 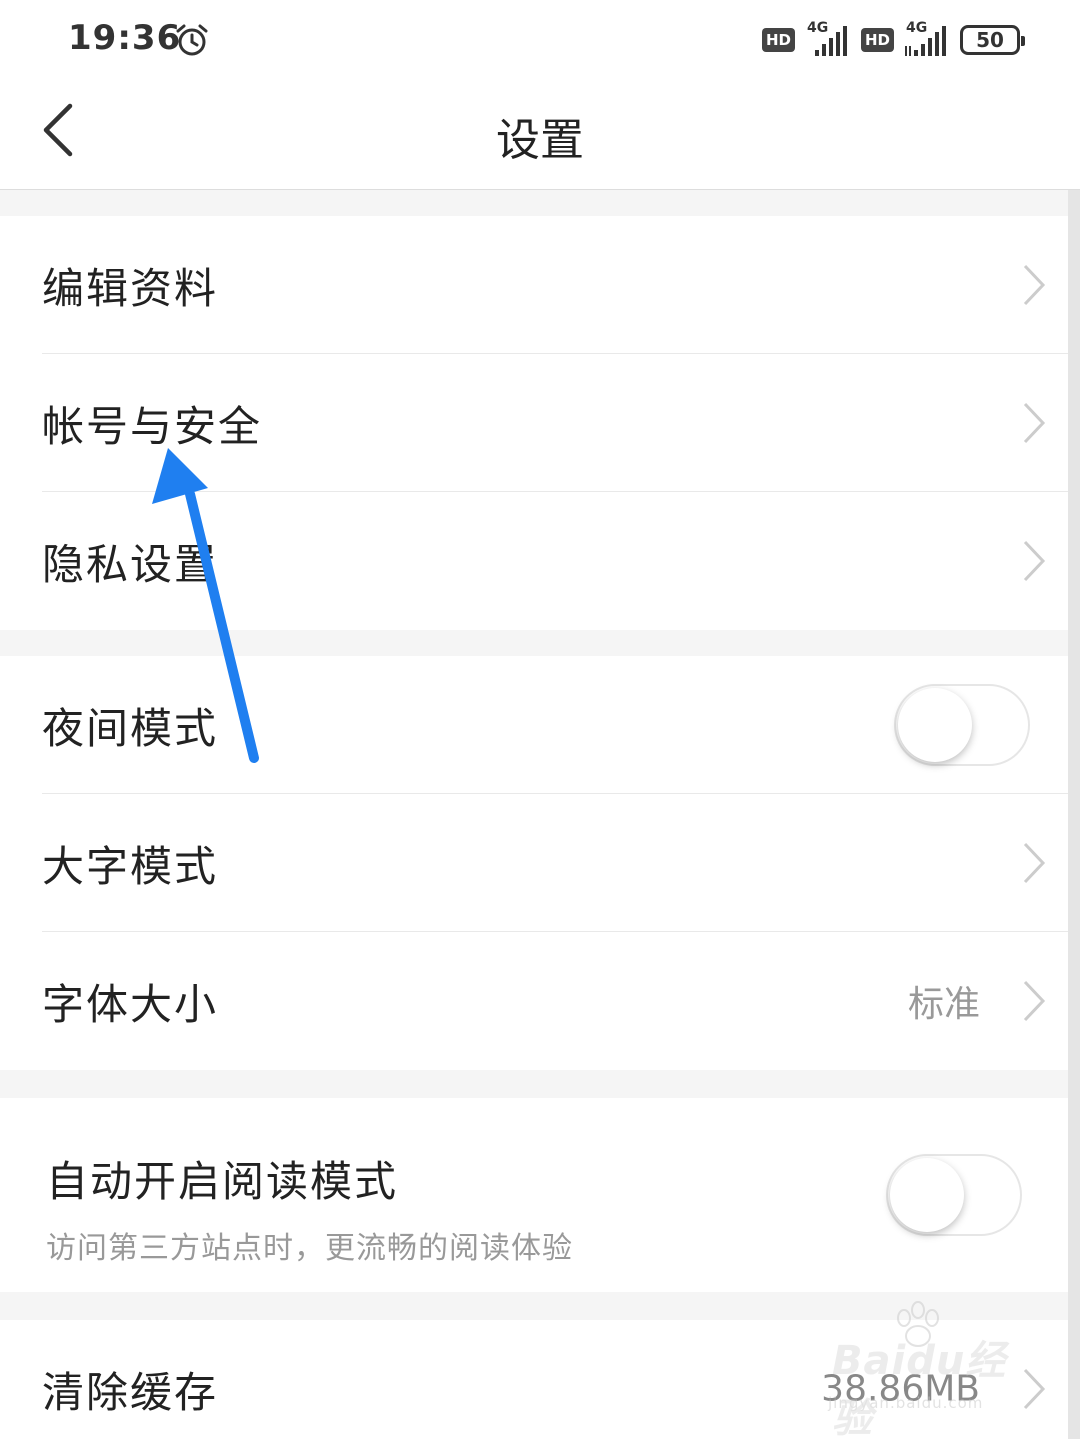 I want to click on large-text-mode-label: 大字模式, so click(x=130, y=866).